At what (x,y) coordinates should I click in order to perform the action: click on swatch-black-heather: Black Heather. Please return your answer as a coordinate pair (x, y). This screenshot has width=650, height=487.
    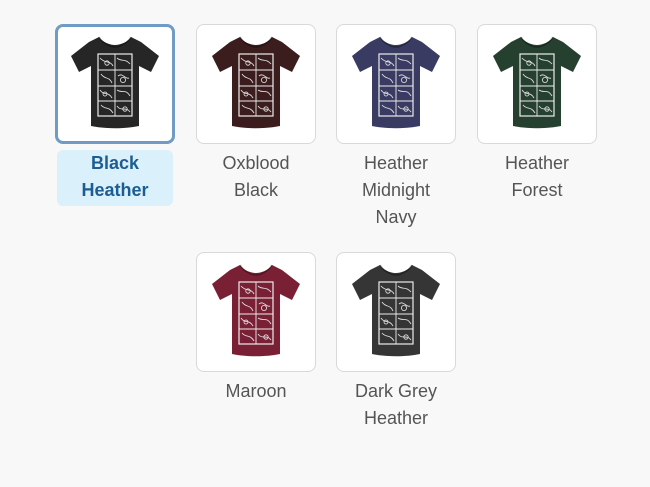
    Looking at the image, I should click on (115, 115).